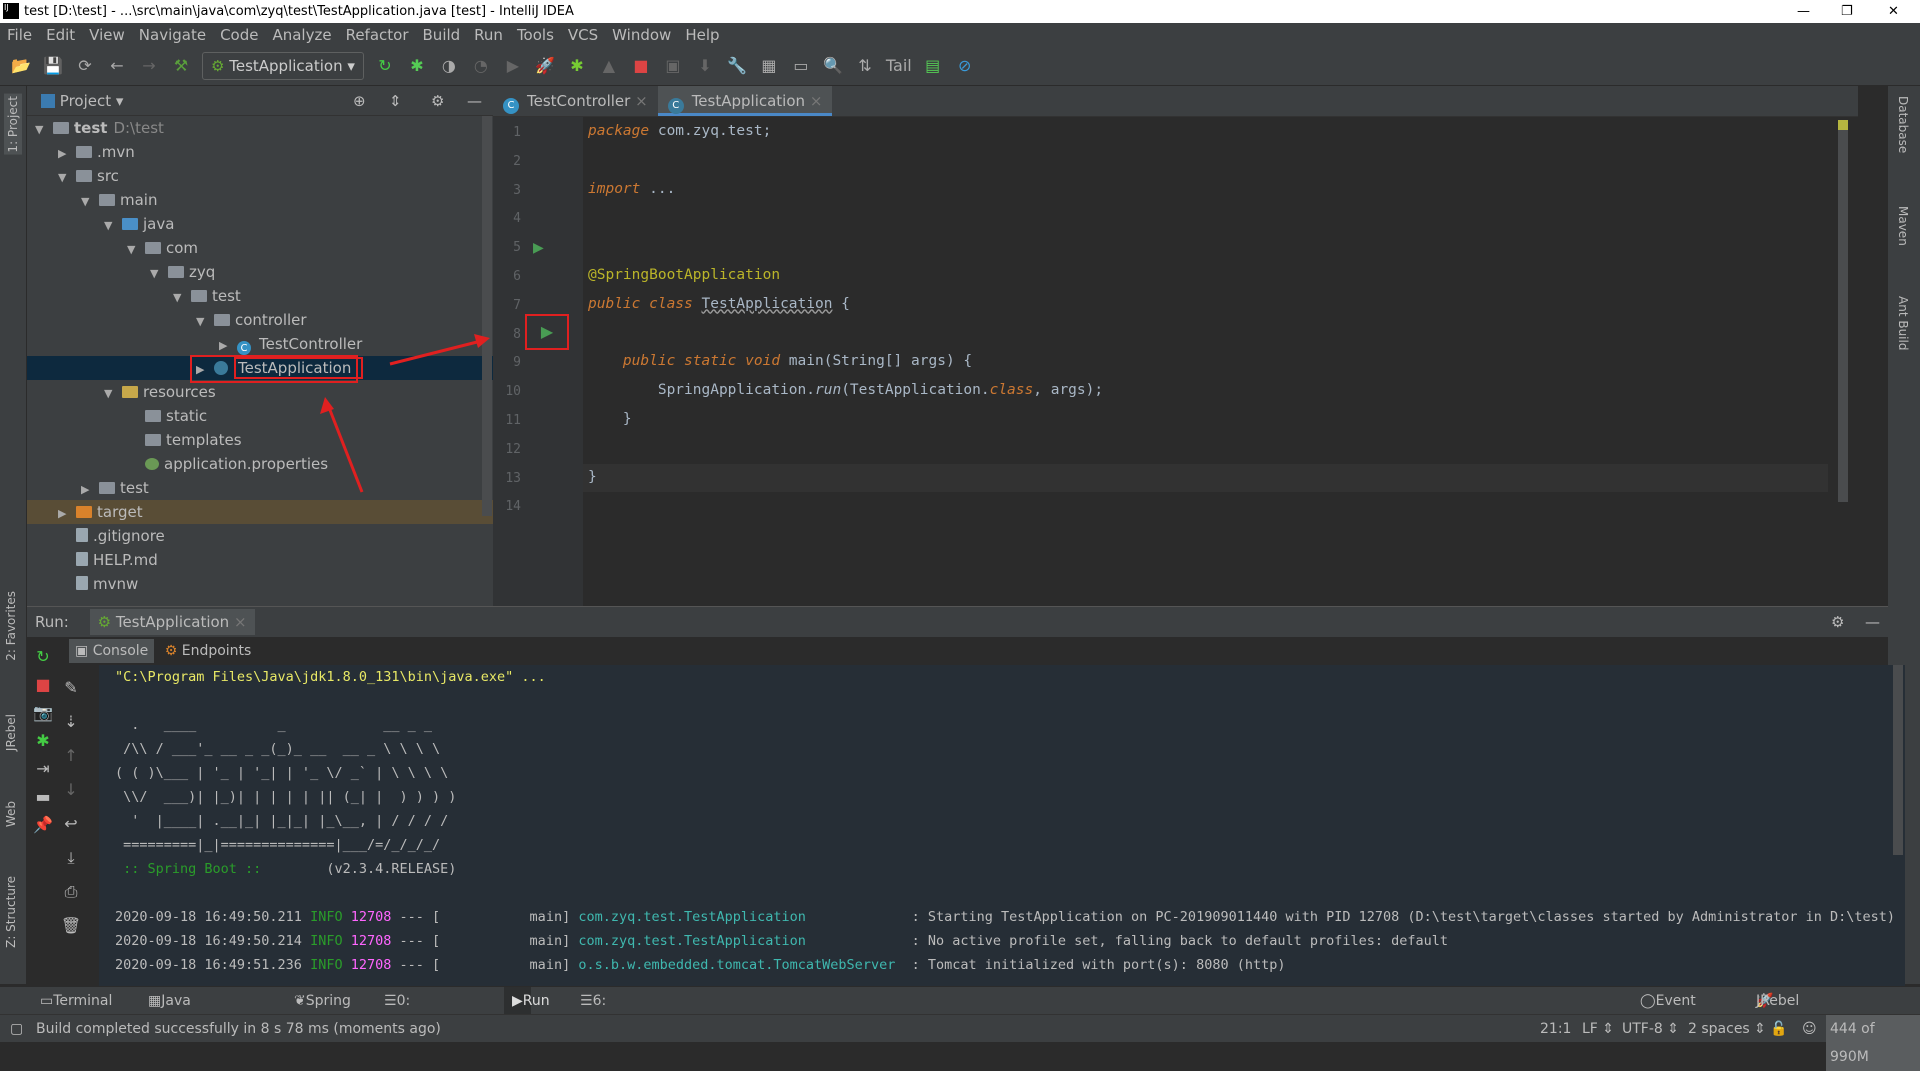 The height and width of the screenshot is (1071, 1920). I want to click on run-class-gutter-icon: ▶, so click(538, 248).